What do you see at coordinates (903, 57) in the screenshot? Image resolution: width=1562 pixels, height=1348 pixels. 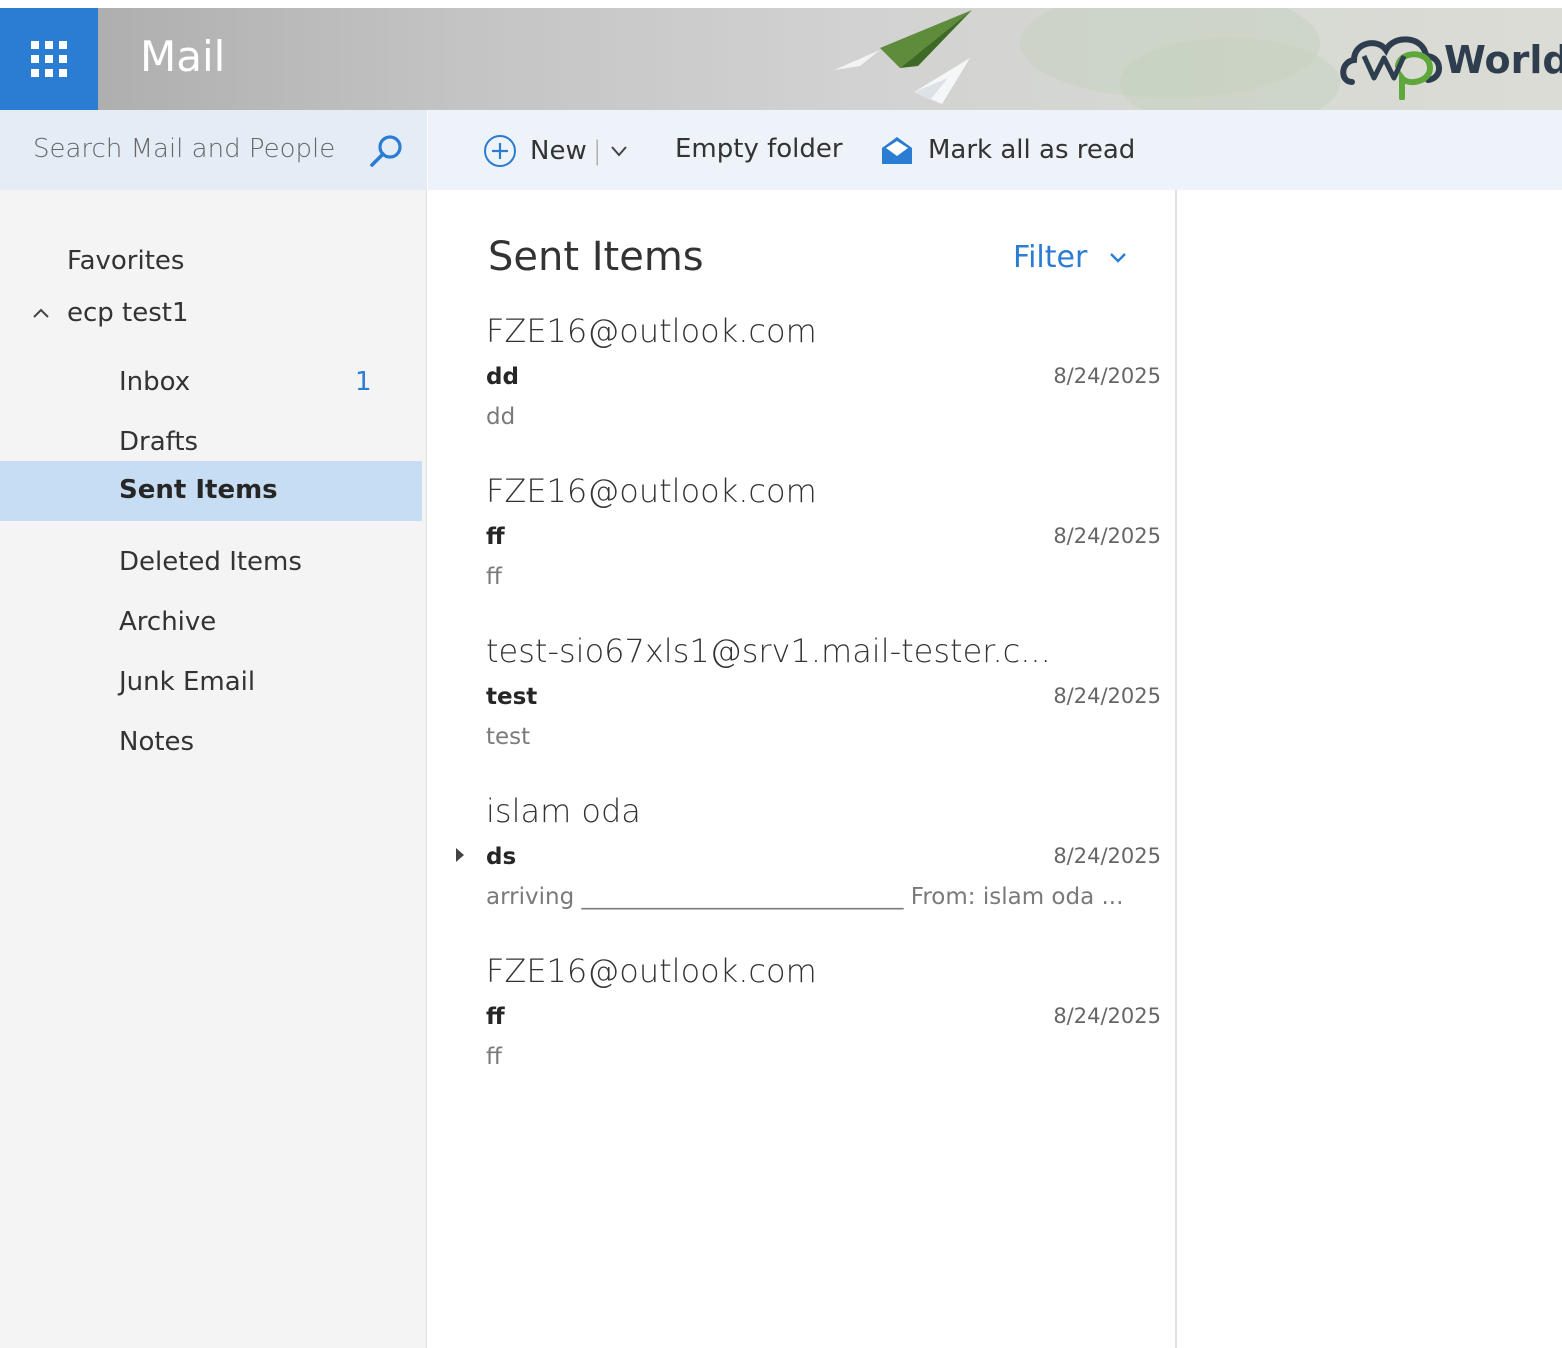 I see `paper-planes-graphic` at bounding box center [903, 57].